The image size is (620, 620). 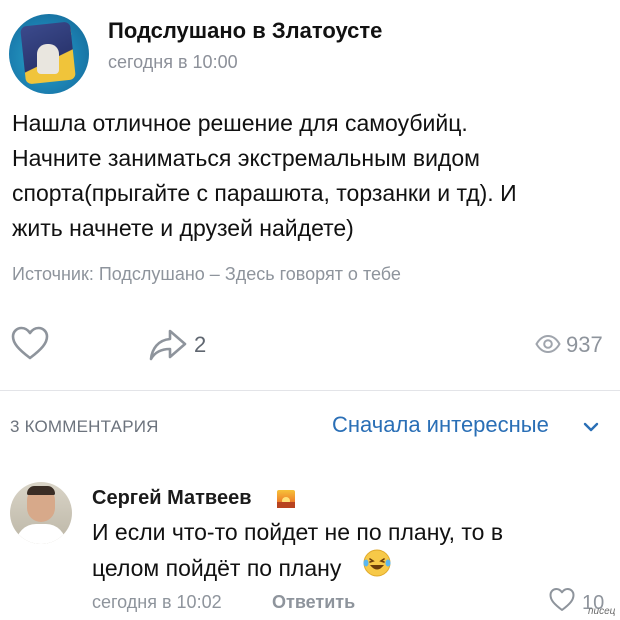 I want to click on comments-count: 3 КОММЕНТАРИЯ, so click(x=84, y=426).